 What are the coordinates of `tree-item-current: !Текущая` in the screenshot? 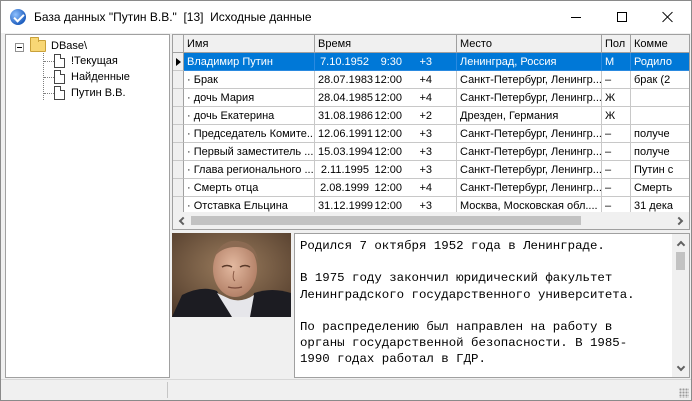 It's located at (94, 61).